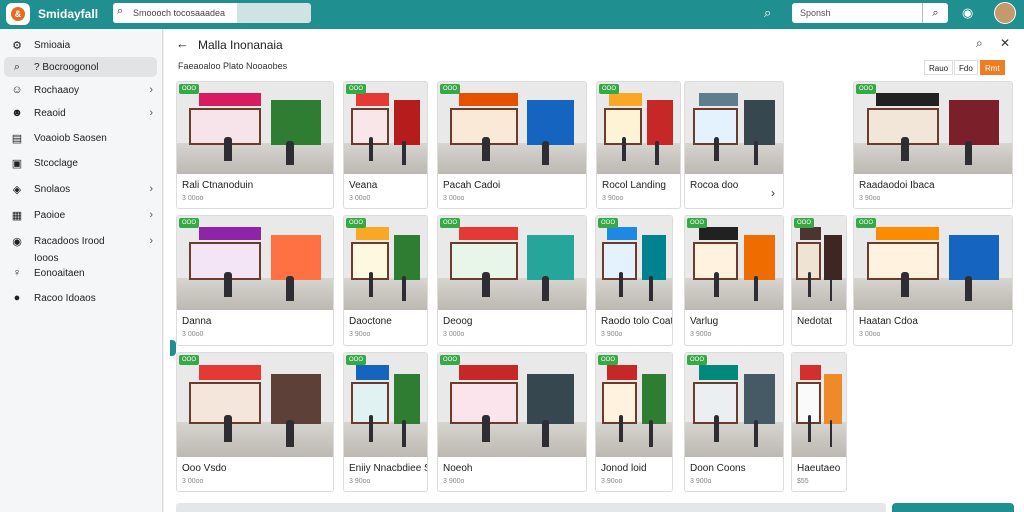 This screenshot has height=512, width=1024. What do you see at coordinates (612, 334) in the screenshot?
I see `store-price: 3 900o` at bounding box center [612, 334].